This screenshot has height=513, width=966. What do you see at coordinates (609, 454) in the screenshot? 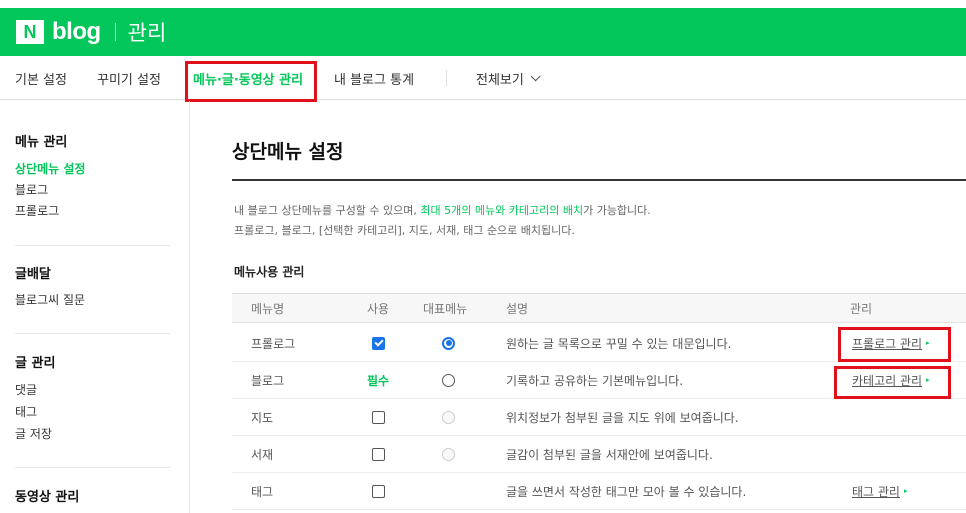
I see `menu-description: 글감이 첨부된 글을 서재안에 보여줍니다.` at bounding box center [609, 454].